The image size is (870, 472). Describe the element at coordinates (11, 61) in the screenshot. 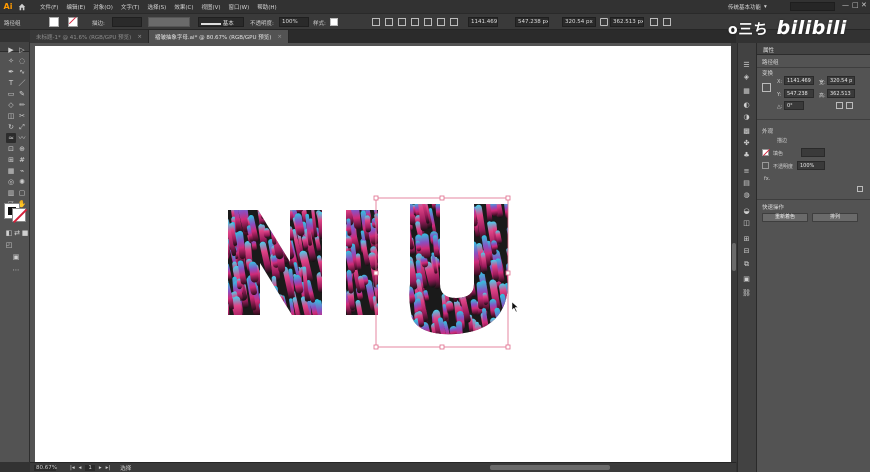

I see `magic-wand-tool-icon: ✧` at that location.